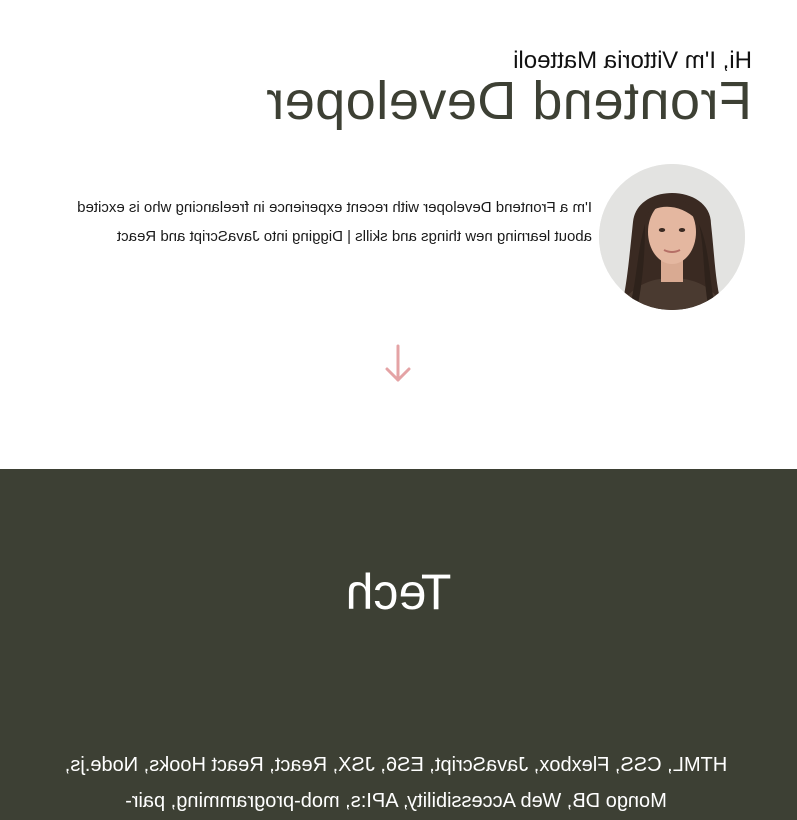 This screenshot has width=797, height=820. I want to click on arrow-down-icon, so click(398, 363).